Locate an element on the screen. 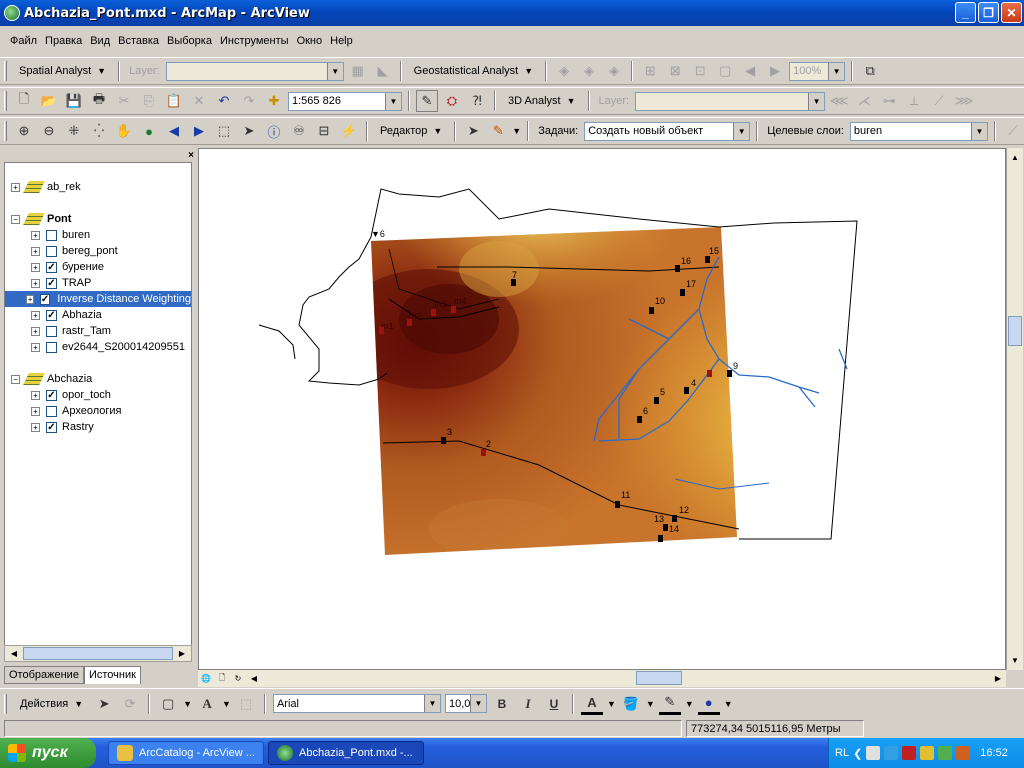 This screenshot has width=1024, height=768. fixed-zoom-in-icon: ⊞ is located at coordinates (650, 71).